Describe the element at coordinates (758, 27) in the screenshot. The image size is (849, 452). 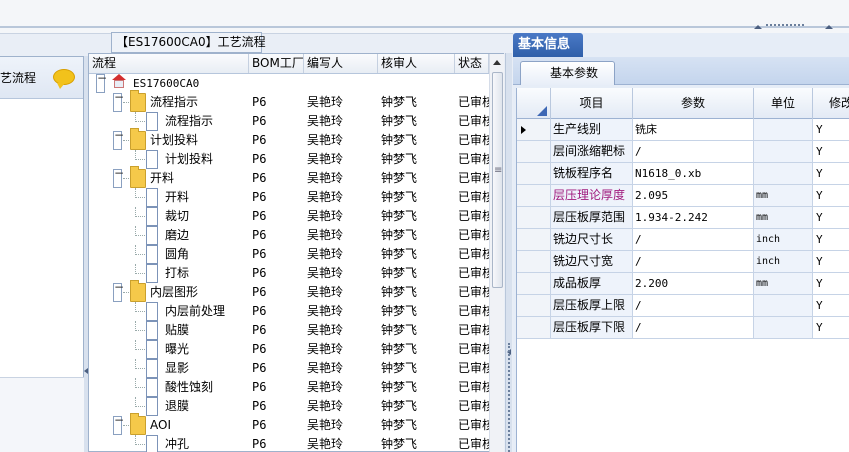
I see `collapse-up-icon` at that location.